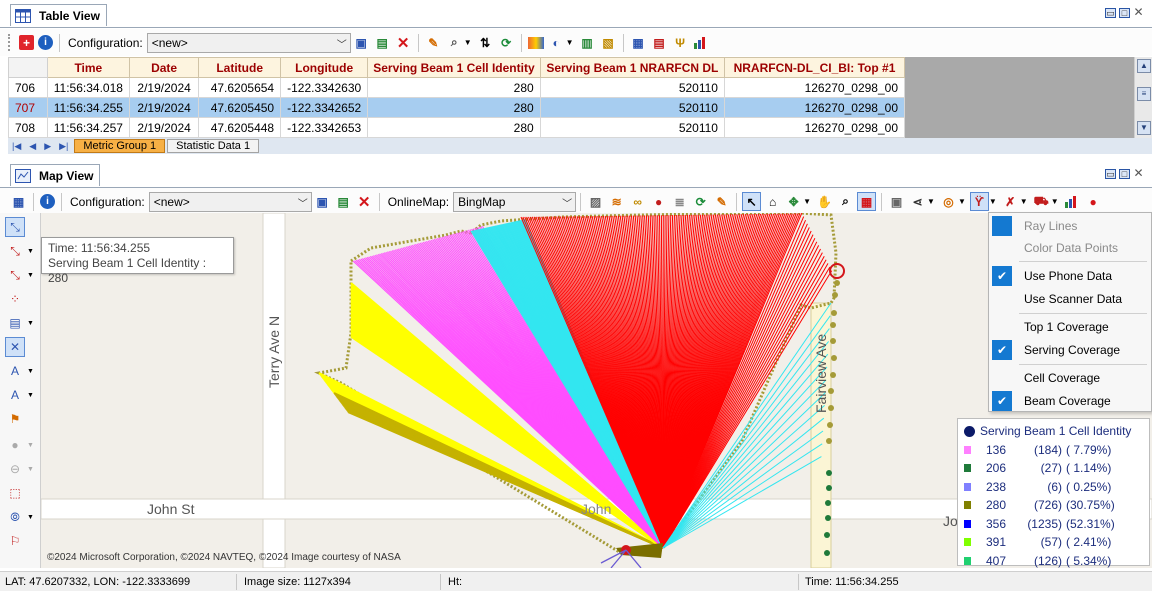  What do you see at coordinates (1124, 13) in the screenshot?
I see `maximize-button: □` at bounding box center [1124, 13].